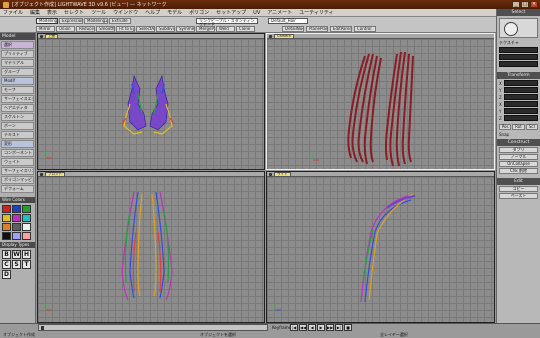  Describe the element at coordinates (145, 29) in the screenshot. I see `tool-button-5: SelectAll` at that location.